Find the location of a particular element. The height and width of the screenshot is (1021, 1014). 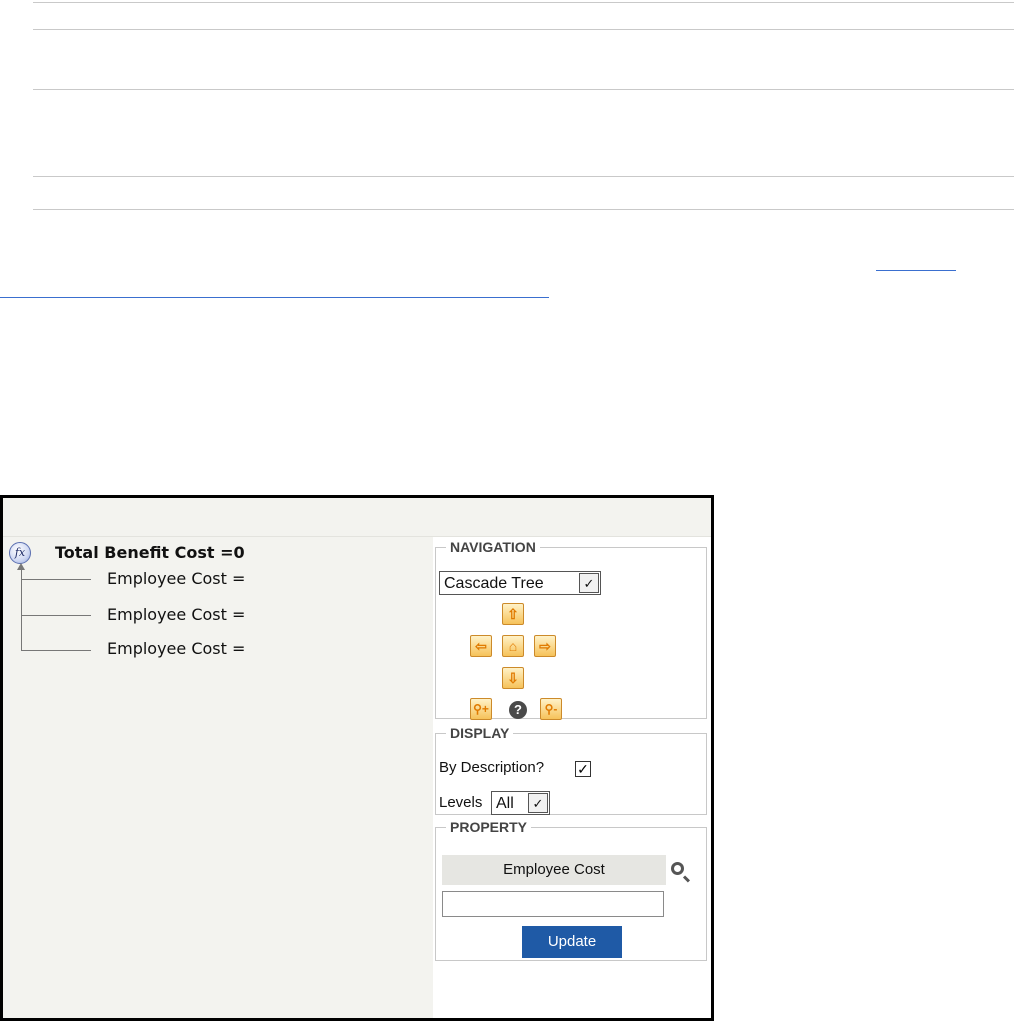

levels-select: All ✓ is located at coordinates (520, 803).